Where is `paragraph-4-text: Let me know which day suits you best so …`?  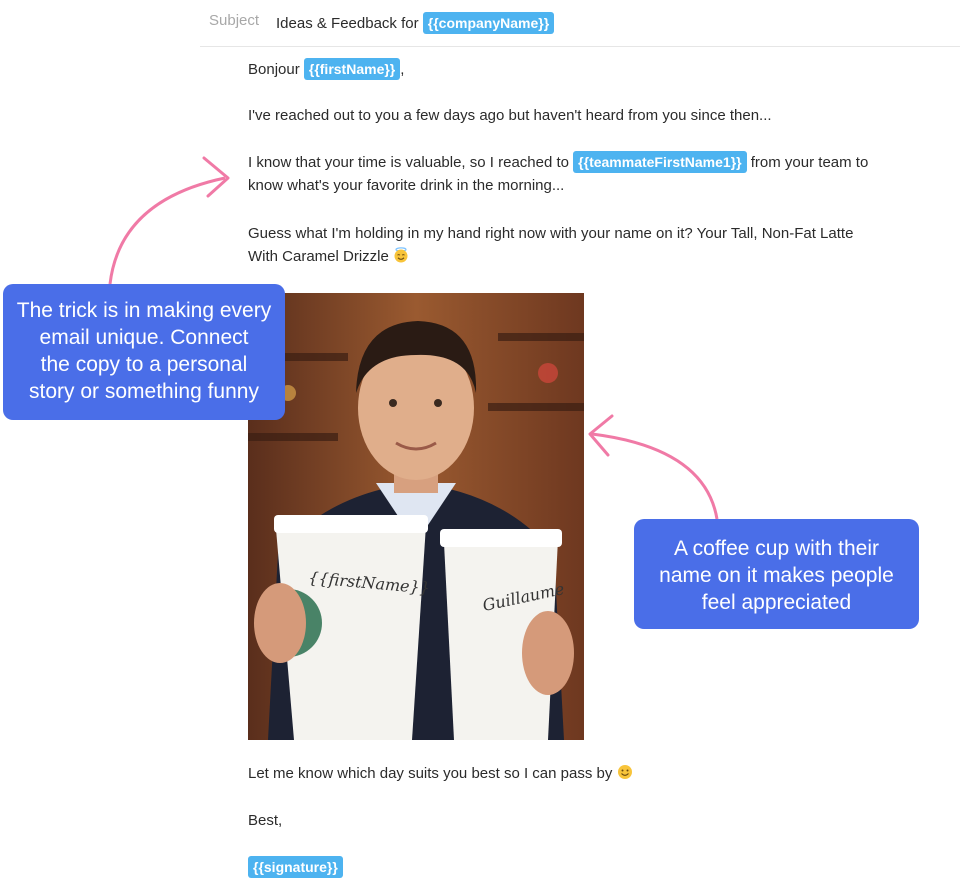 paragraph-4-text: Let me know which day suits you best so … is located at coordinates (430, 773).